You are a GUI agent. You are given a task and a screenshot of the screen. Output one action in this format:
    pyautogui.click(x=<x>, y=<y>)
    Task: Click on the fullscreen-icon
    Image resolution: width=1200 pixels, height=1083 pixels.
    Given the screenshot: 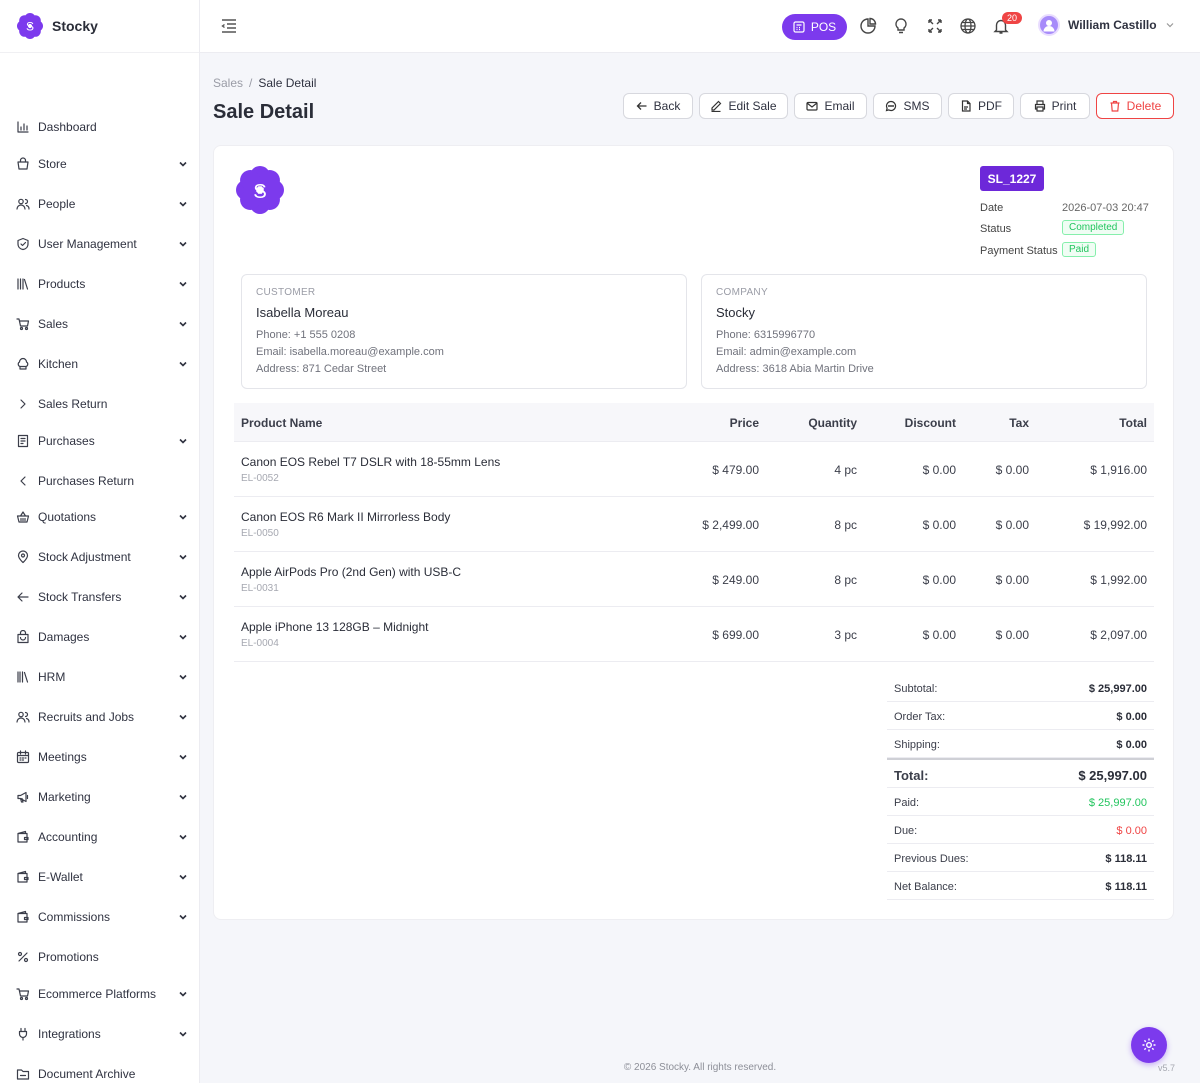 What is the action you would take?
    pyautogui.click(x=935, y=26)
    